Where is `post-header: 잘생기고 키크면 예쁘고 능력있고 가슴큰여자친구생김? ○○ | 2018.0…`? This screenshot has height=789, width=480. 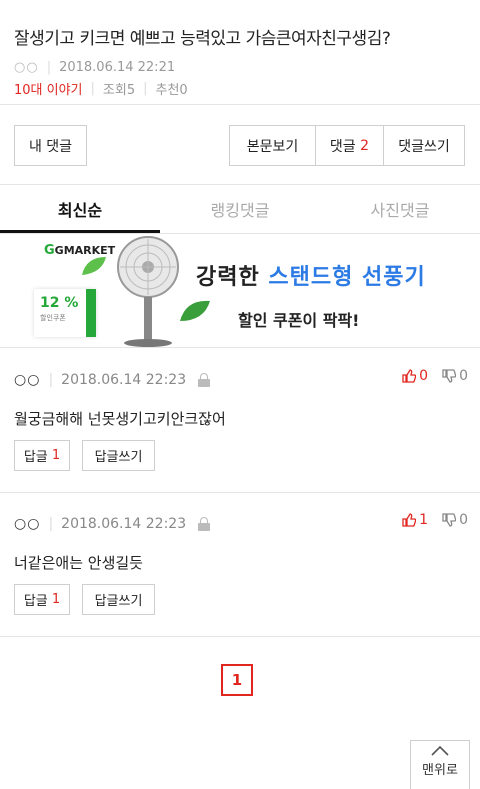
post-header: 잘생기고 키크면 예쁘고 능력있고 가슴큰여자친구생김? ○○ | 2018.0… is located at coordinates (240, 52).